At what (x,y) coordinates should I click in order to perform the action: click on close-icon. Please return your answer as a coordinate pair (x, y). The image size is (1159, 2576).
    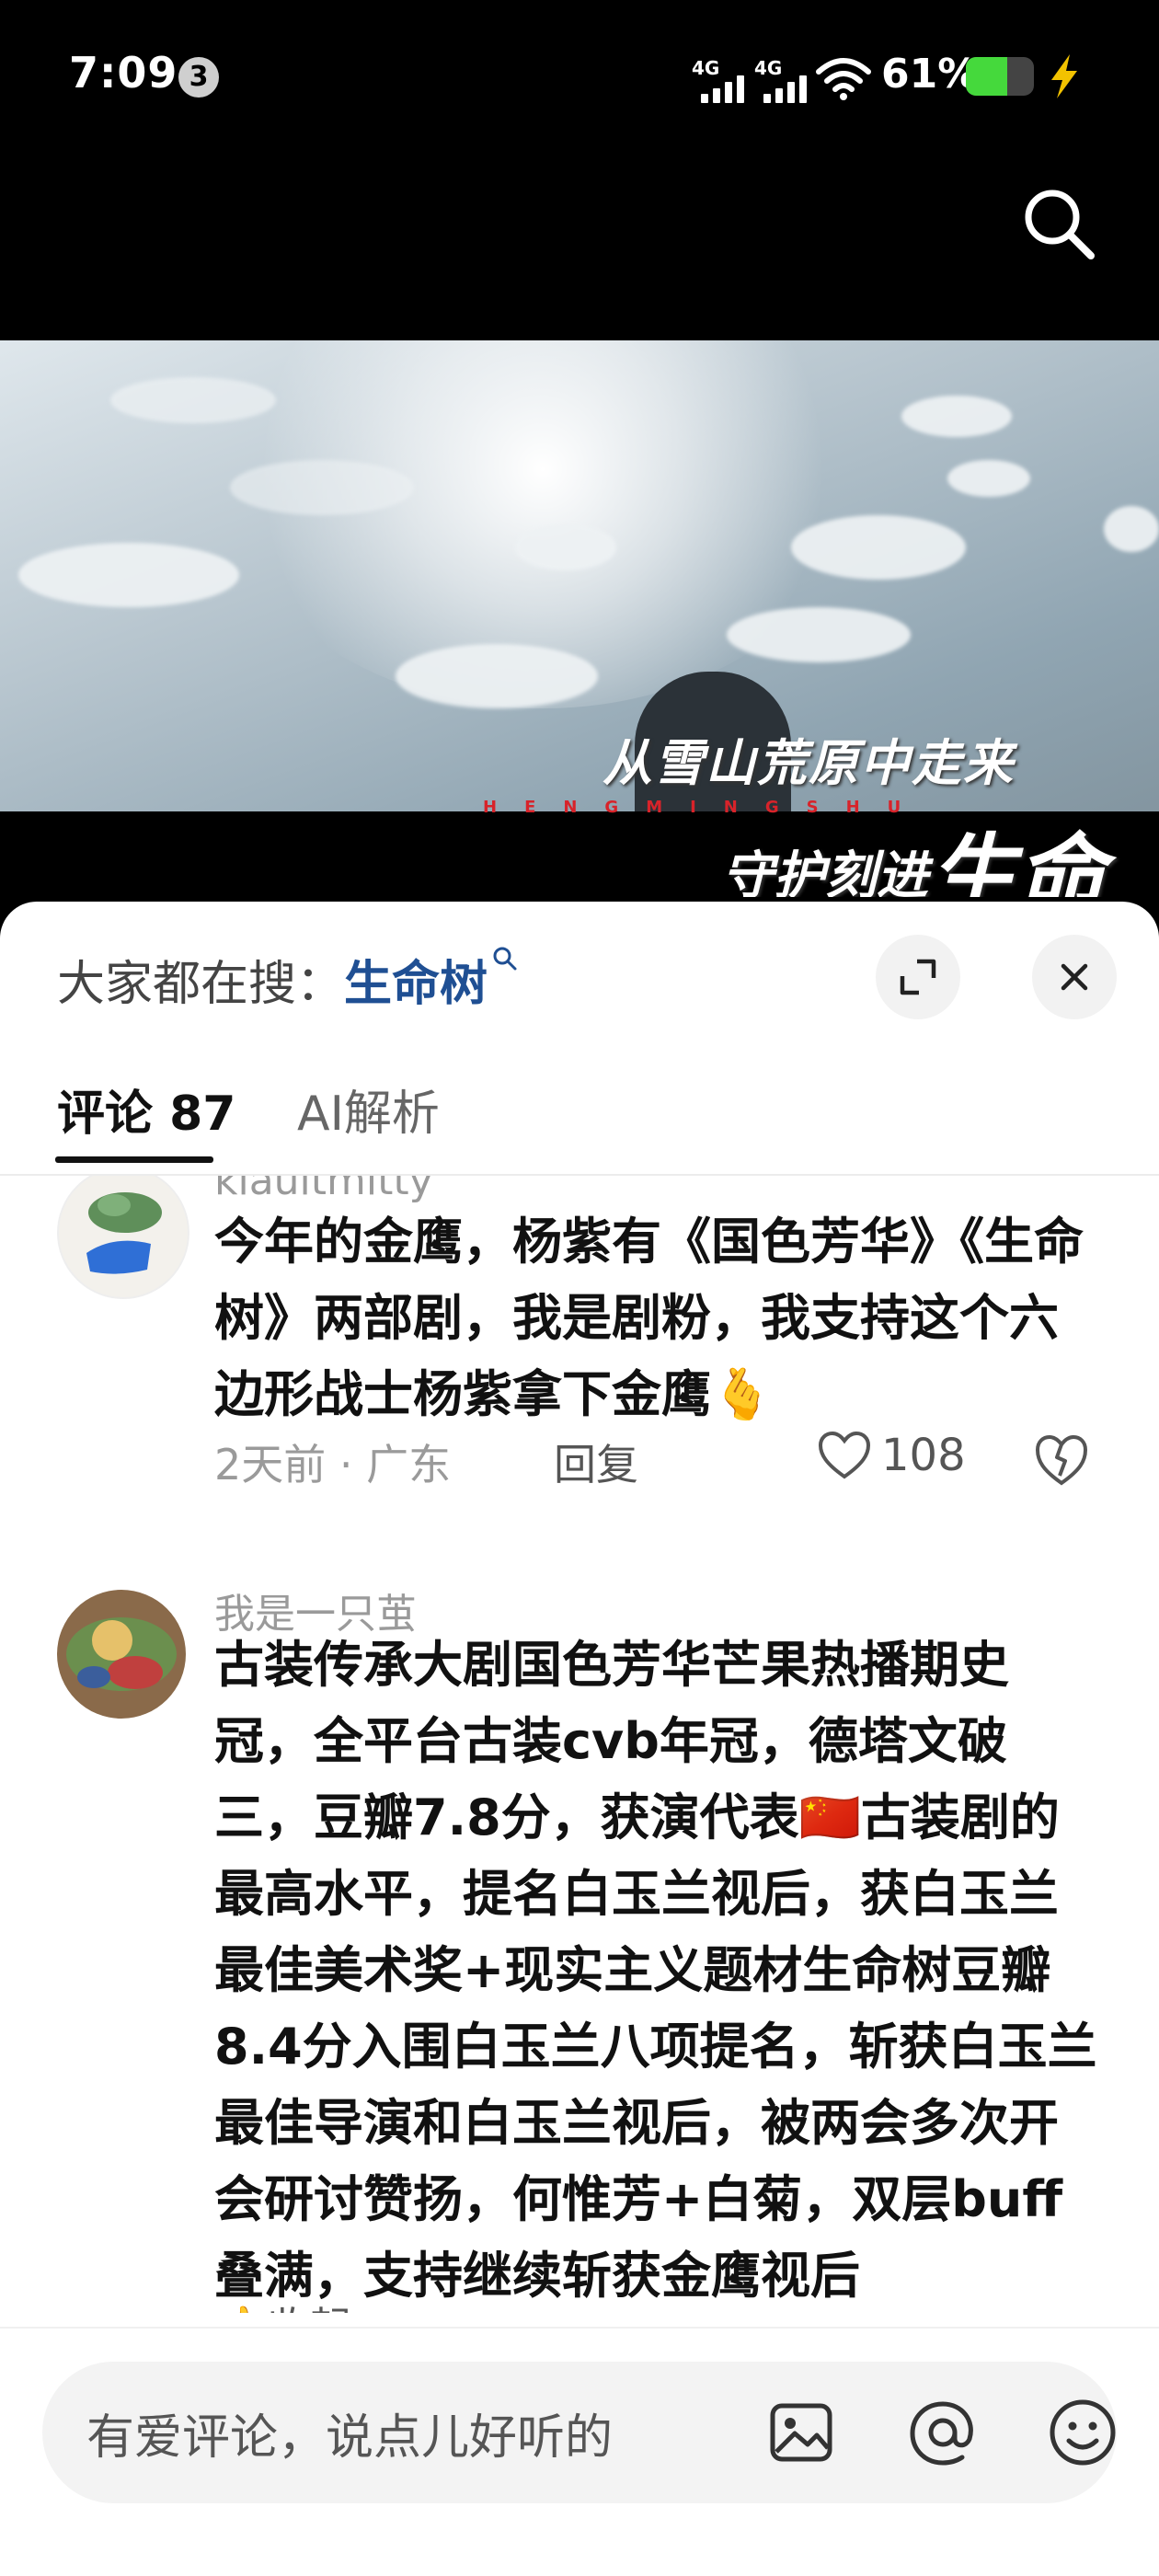
    Looking at the image, I should click on (1074, 977).